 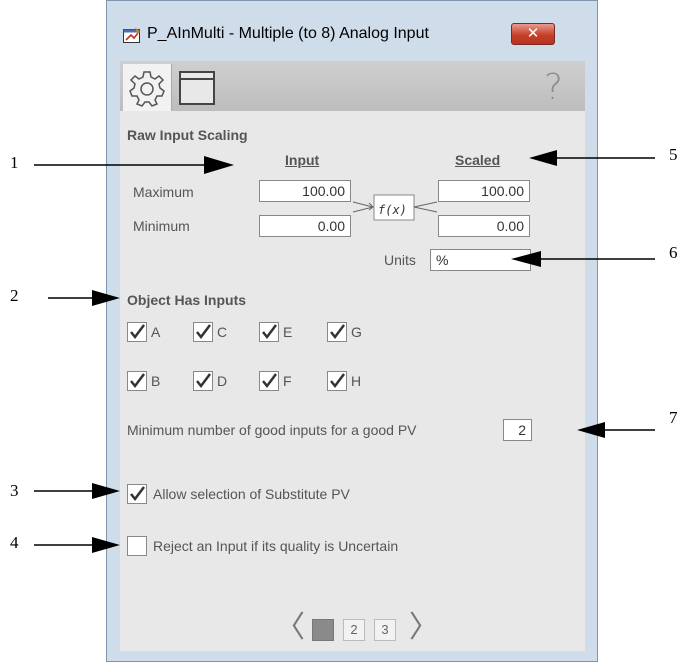 I want to click on arrow-1-head, so click(x=219, y=165).